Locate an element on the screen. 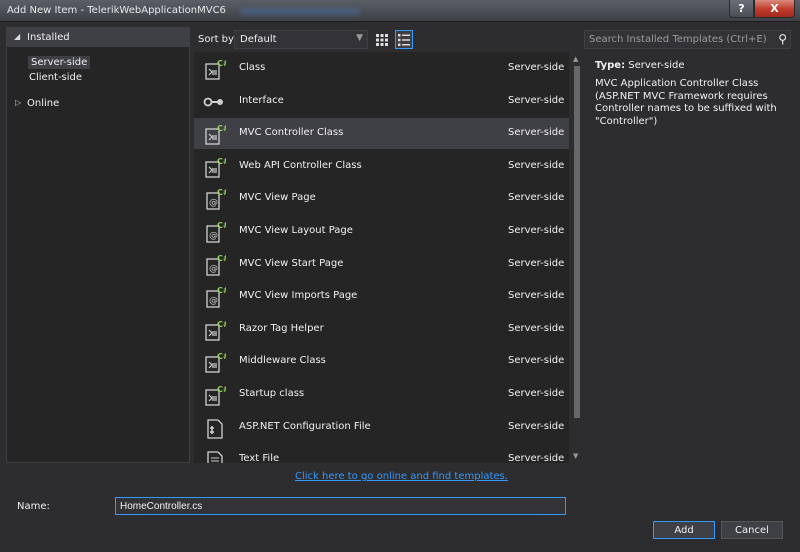 Image resolution: width=800 pixels, height=552 pixels. template-row: C# Class Server-side is located at coordinates (381, 68).